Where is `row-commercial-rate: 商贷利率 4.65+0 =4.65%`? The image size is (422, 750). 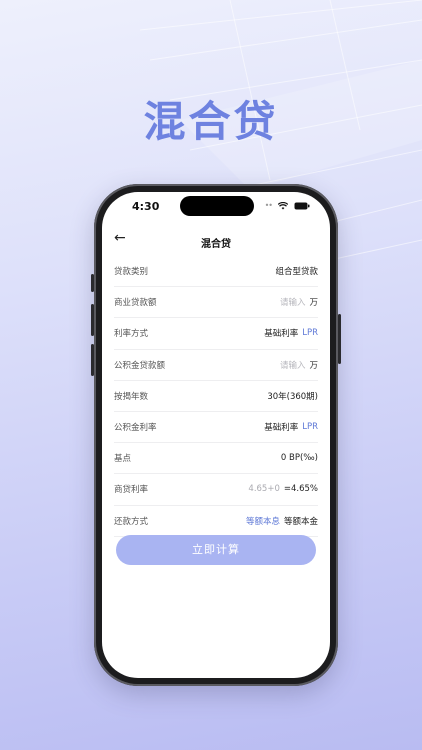
row-commercial-rate: 商贷利率 4.65+0 =4.65% is located at coordinates (216, 490).